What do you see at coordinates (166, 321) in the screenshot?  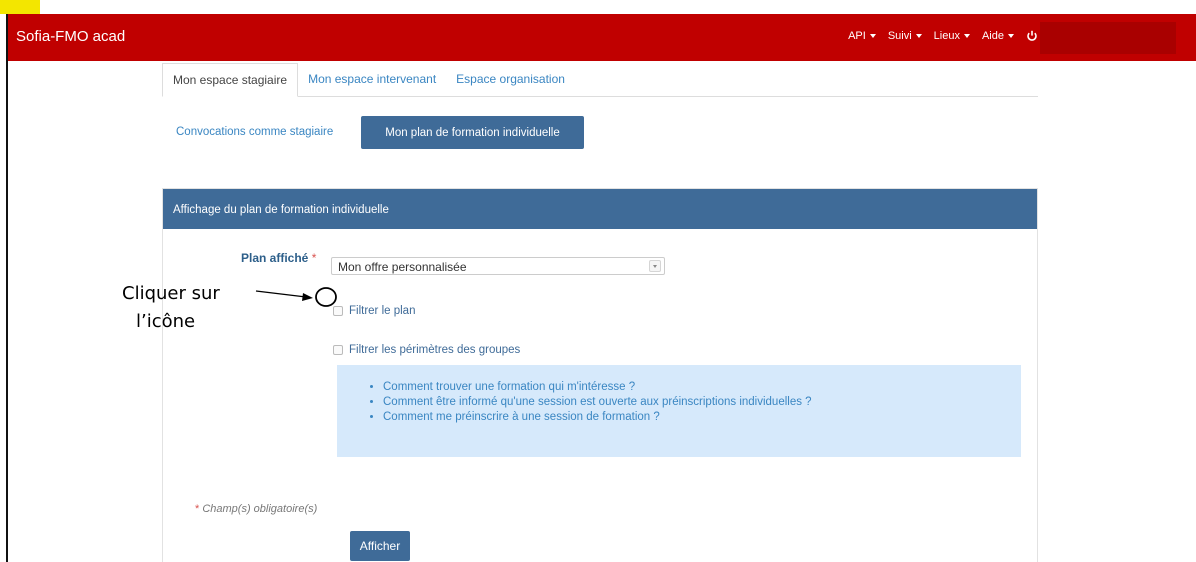 I see `annotation-line2: l’icône` at bounding box center [166, 321].